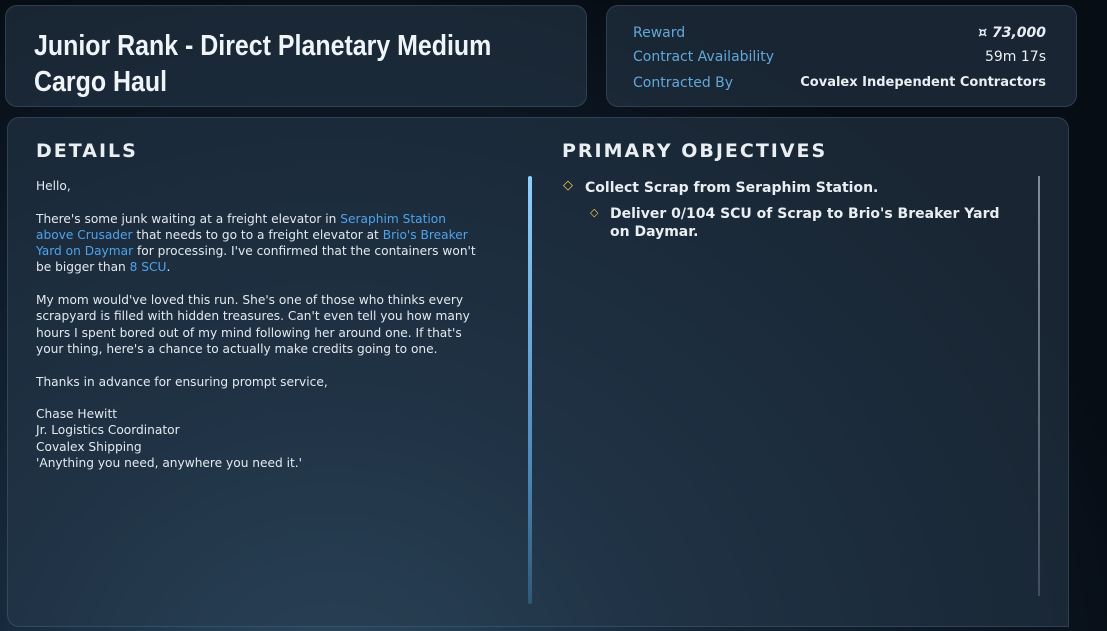  Describe the element at coordinates (87, 151) in the screenshot. I see `details-heading: DETAILS` at that location.